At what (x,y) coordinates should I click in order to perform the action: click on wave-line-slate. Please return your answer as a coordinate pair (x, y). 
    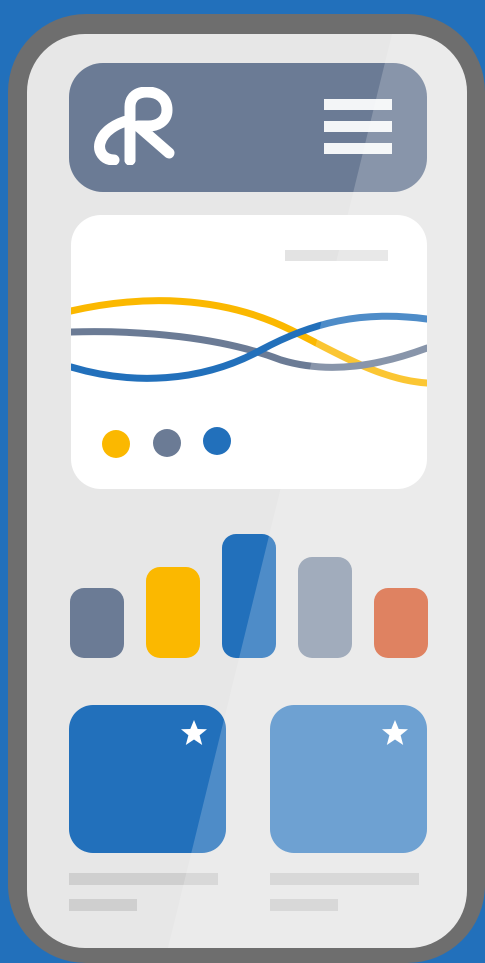
    Looking at the image, I should click on (249, 349).